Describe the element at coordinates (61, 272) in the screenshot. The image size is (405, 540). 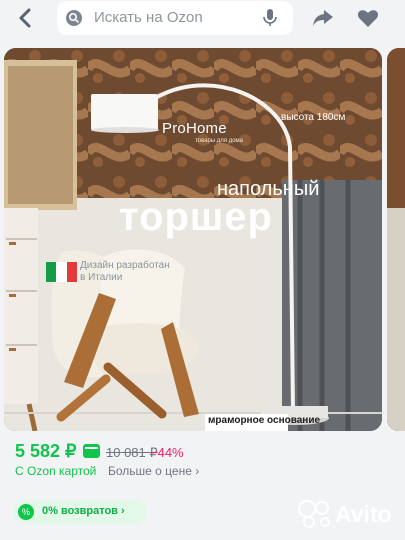
I see `italy-flag-icon` at that location.